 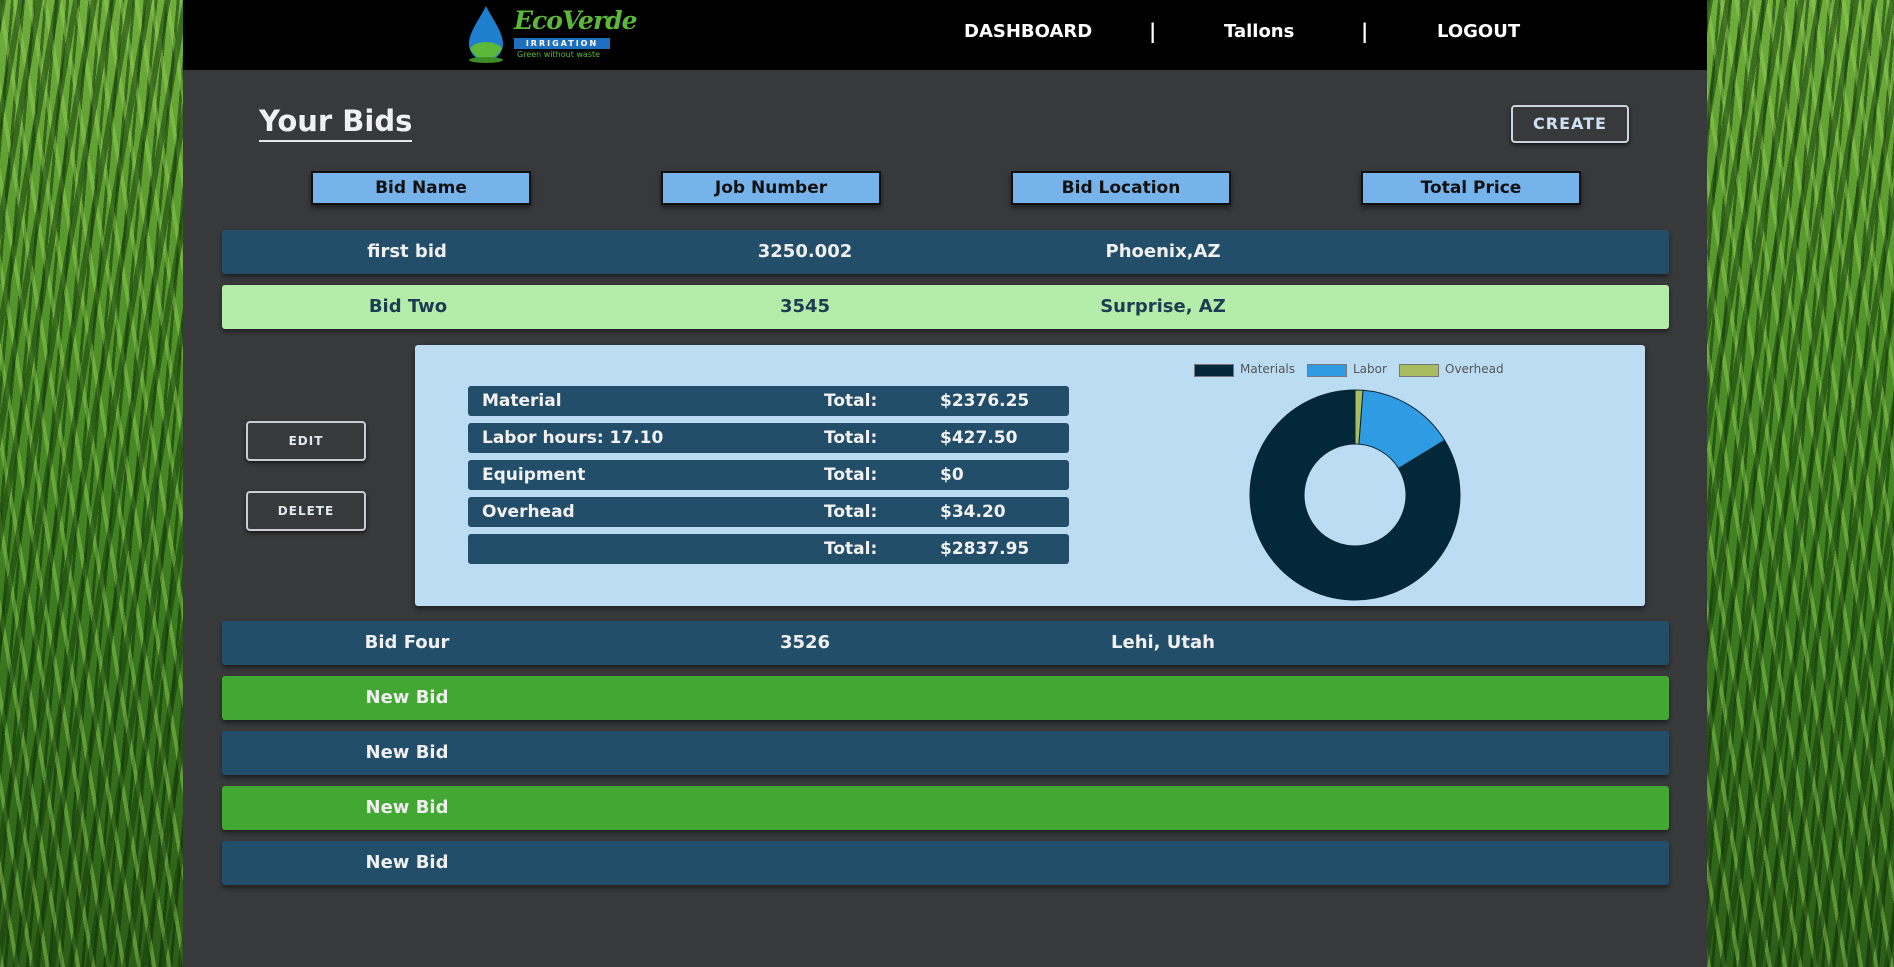 What do you see at coordinates (559, 54) in the screenshot?
I see `logo-tagline: Green without waste` at bounding box center [559, 54].